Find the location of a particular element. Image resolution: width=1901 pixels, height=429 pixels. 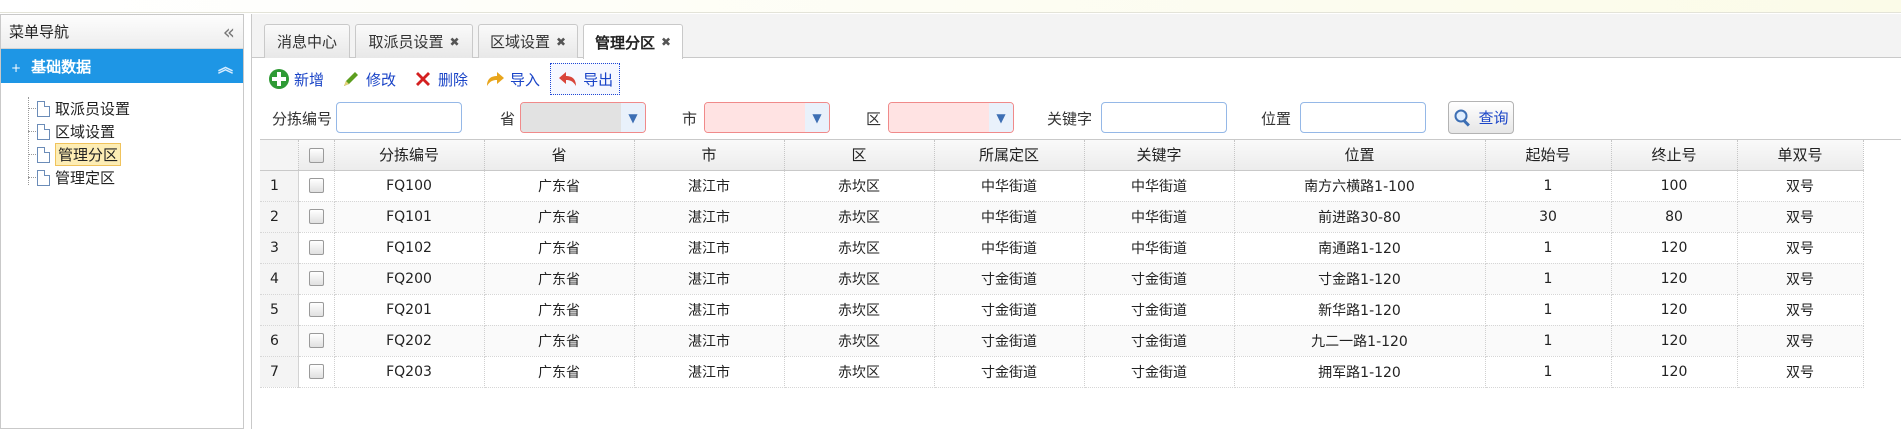

tab-messages: 消息中心 is located at coordinates (307, 41).